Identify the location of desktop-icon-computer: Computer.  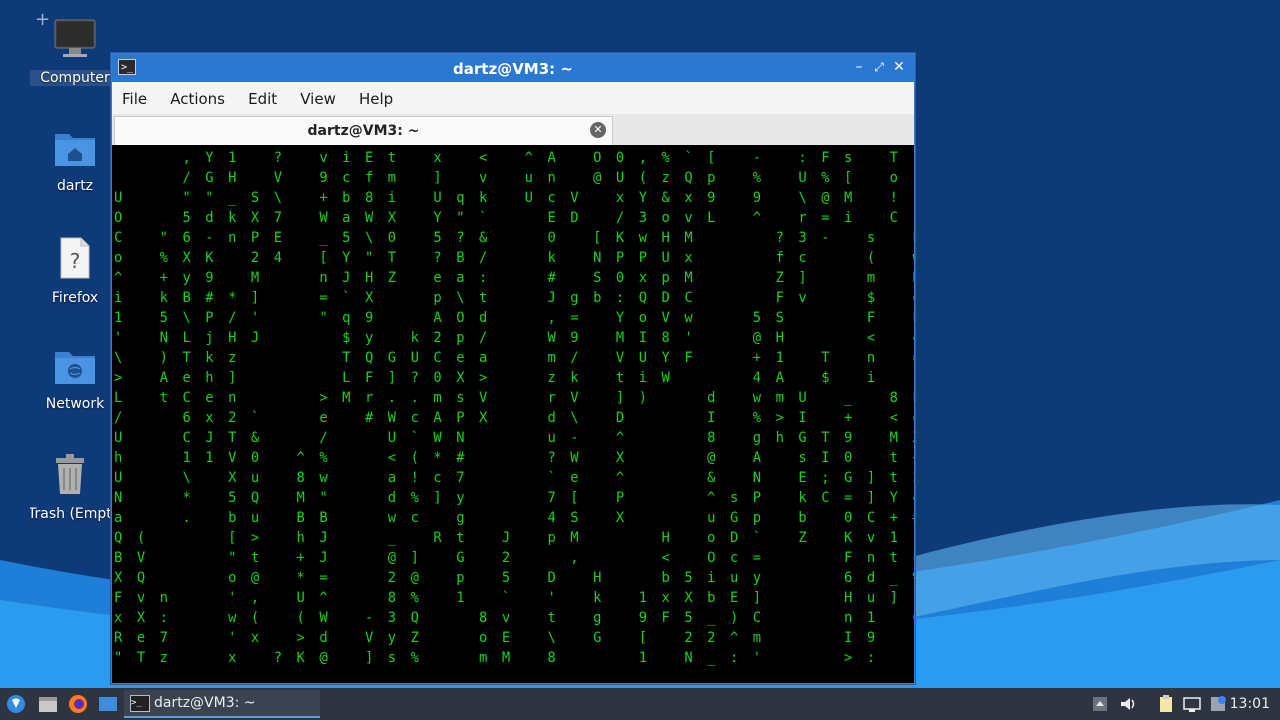
(75, 52).